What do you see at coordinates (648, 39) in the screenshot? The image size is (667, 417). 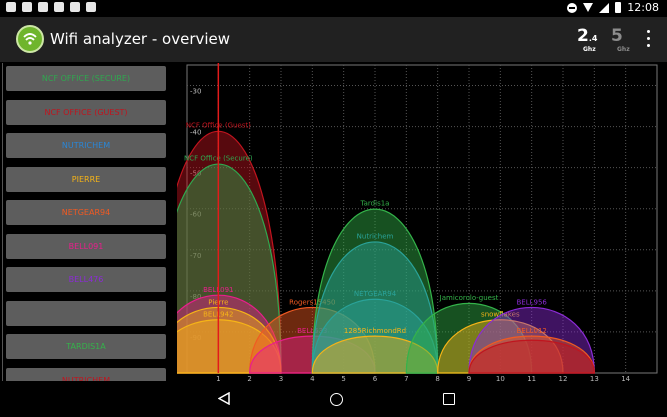 I see `overflow-menu-button` at bounding box center [648, 39].